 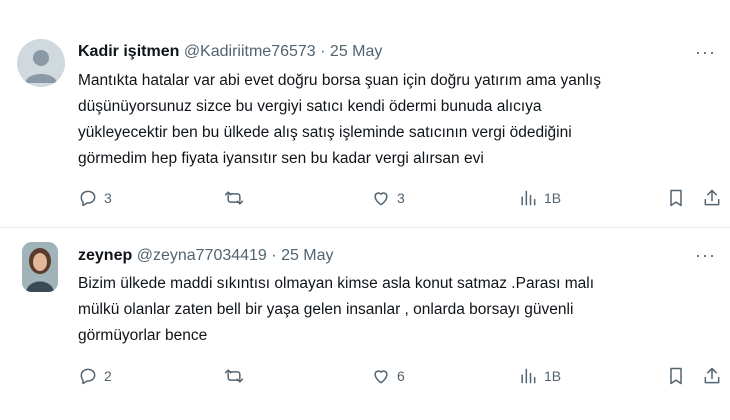 I want to click on like-button: 3, so click(x=388, y=198).